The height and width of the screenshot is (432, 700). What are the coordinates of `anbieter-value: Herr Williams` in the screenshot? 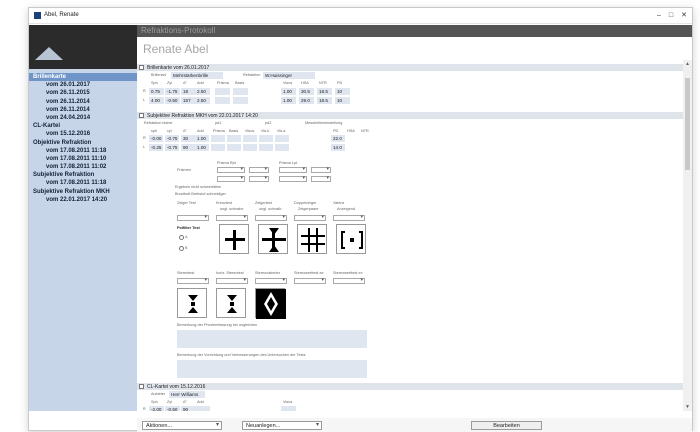 It's located at (185, 394).